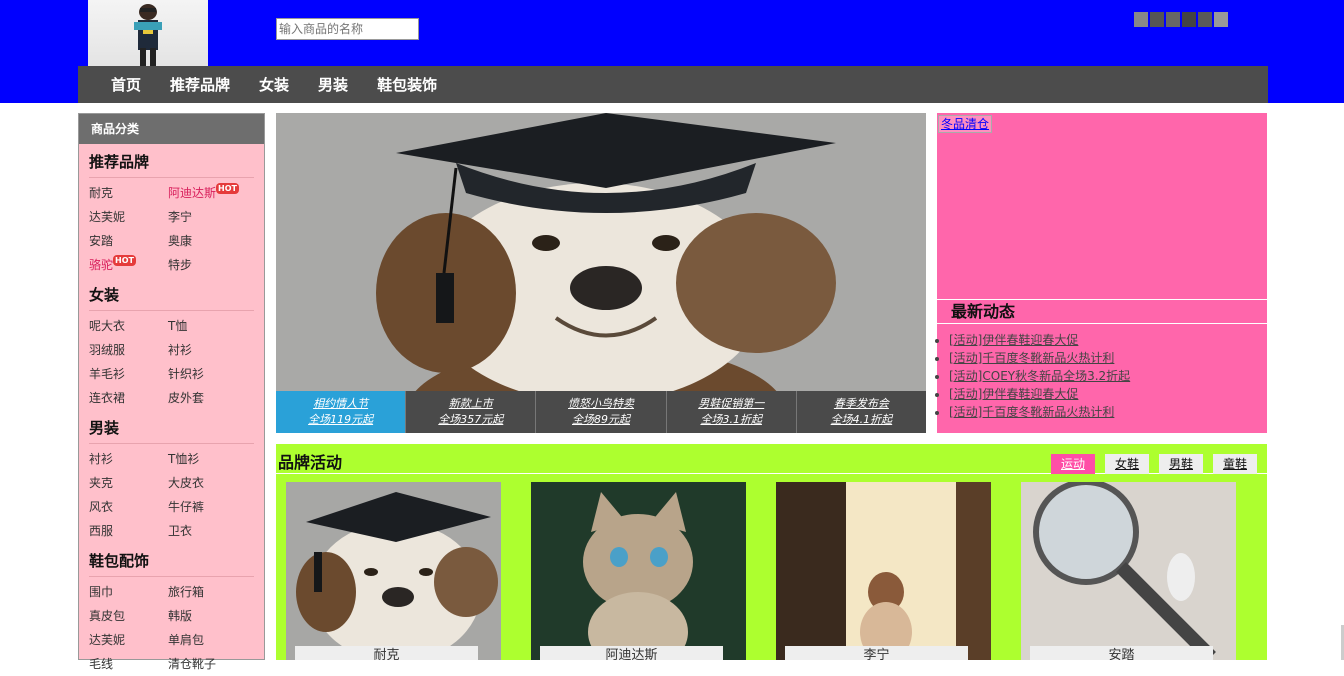 This screenshot has width=1344, height=676. What do you see at coordinates (171, 161) in the screenshot?
I see `category-title: 推荐品牌` at bounding box center [171, 161].